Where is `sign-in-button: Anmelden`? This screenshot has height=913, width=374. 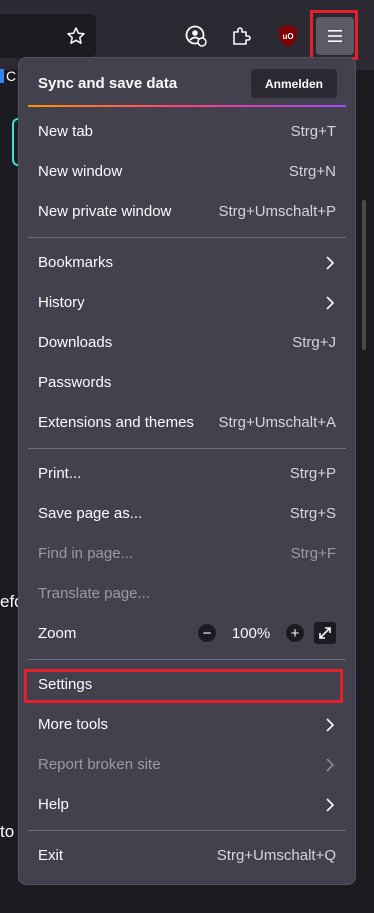 sign-in-button: Anmelden is located at coordinates (294, 83).